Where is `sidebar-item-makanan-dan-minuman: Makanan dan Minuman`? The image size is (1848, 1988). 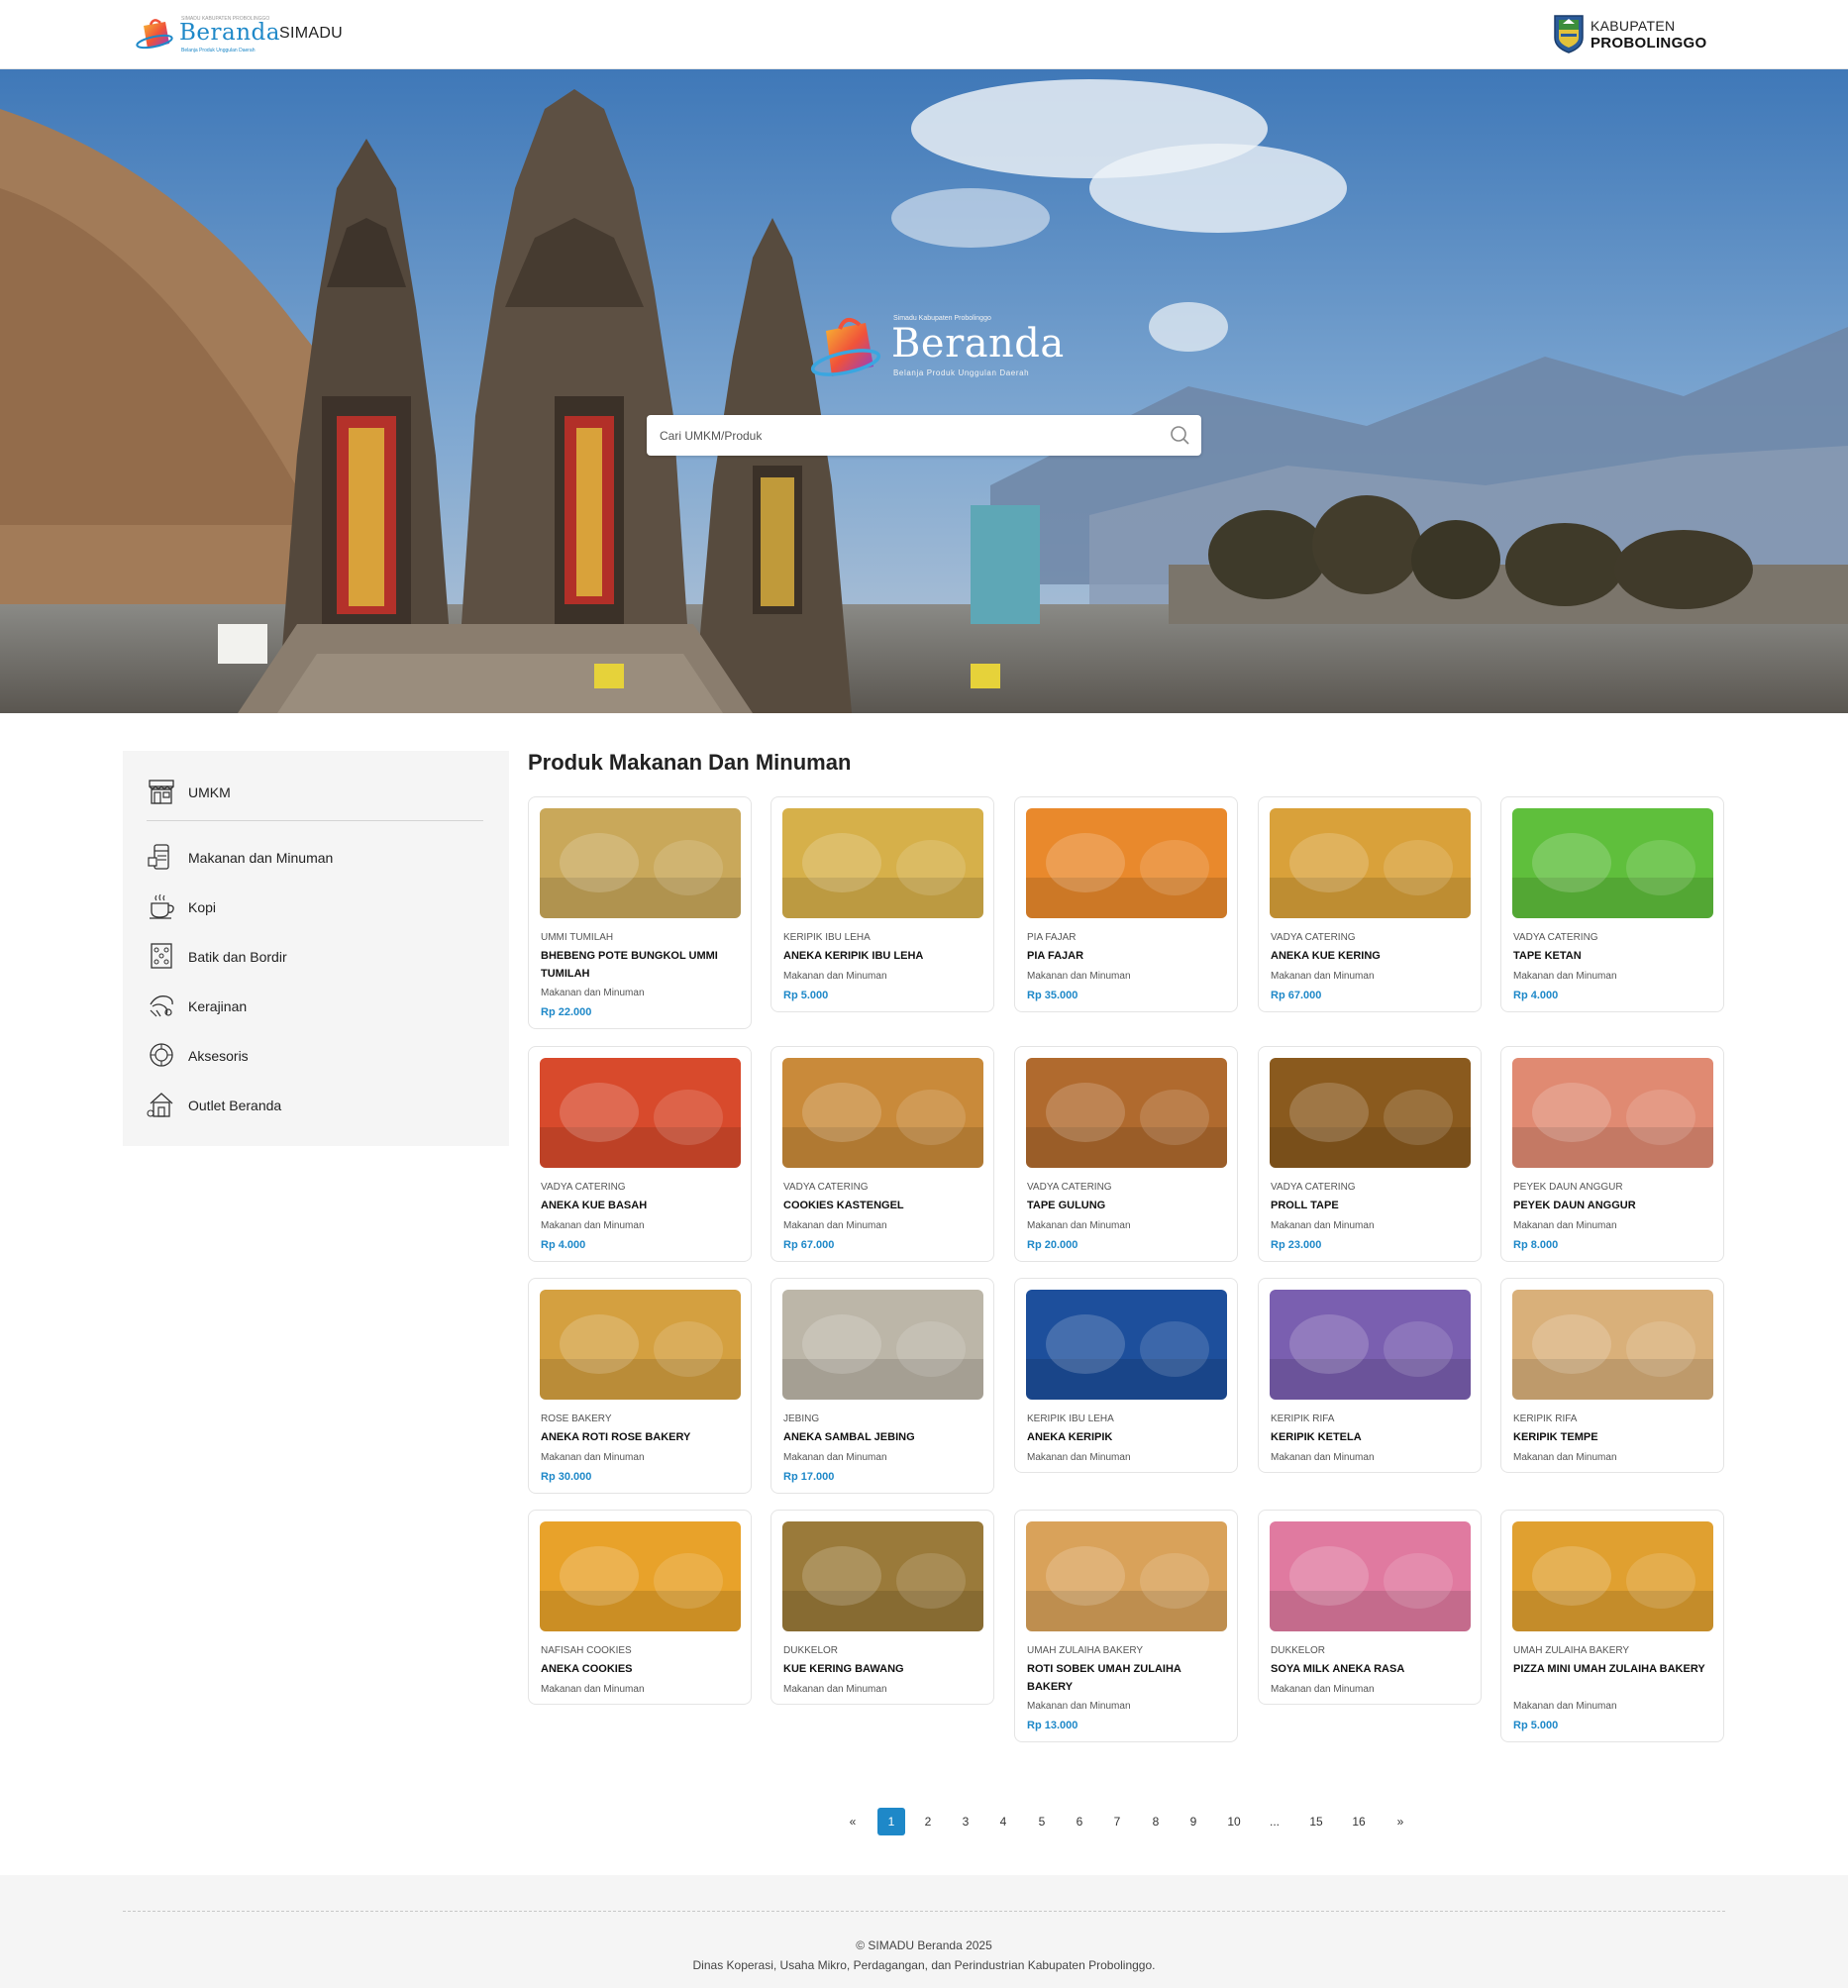 sidebar-item-makanan-dan-minuman: Makanan dan Minuman is located at coordinates (310, 858).